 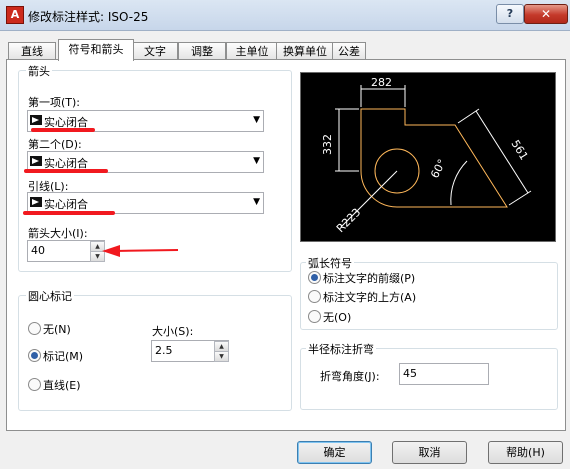 I want to click on second-arrow-label: 第二个(D):, so click(x=55, y=144).